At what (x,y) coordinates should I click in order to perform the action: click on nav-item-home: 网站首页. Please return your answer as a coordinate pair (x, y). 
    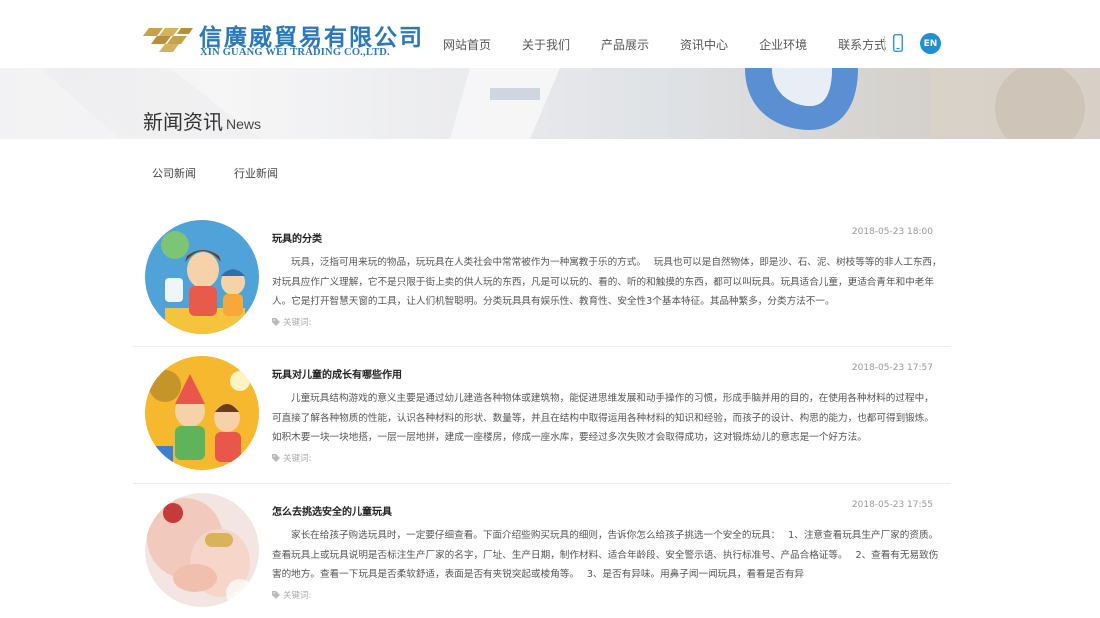
    Looking at the image, I should click on (467, 44).